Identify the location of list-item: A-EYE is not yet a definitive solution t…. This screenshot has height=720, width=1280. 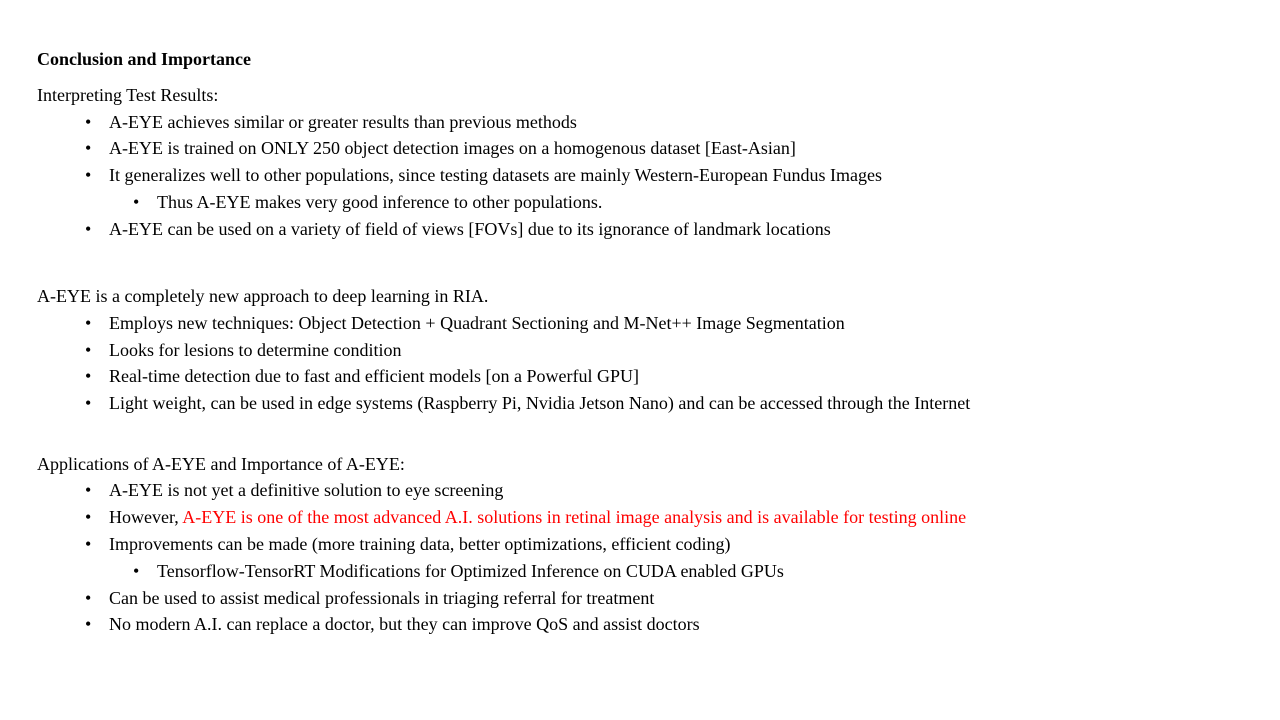
(306, 490).